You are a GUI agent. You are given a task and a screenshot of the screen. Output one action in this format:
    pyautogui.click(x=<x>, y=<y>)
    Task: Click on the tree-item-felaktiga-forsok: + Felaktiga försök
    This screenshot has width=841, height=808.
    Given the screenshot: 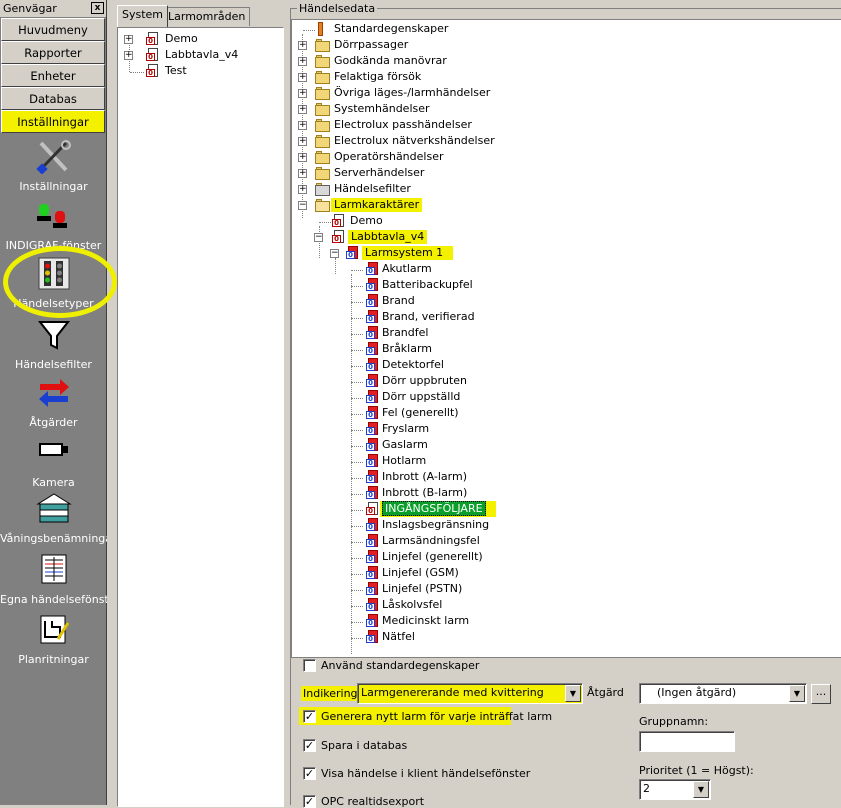 What is the action you would take?
    pyautogui.click(x=448, y=78)
    